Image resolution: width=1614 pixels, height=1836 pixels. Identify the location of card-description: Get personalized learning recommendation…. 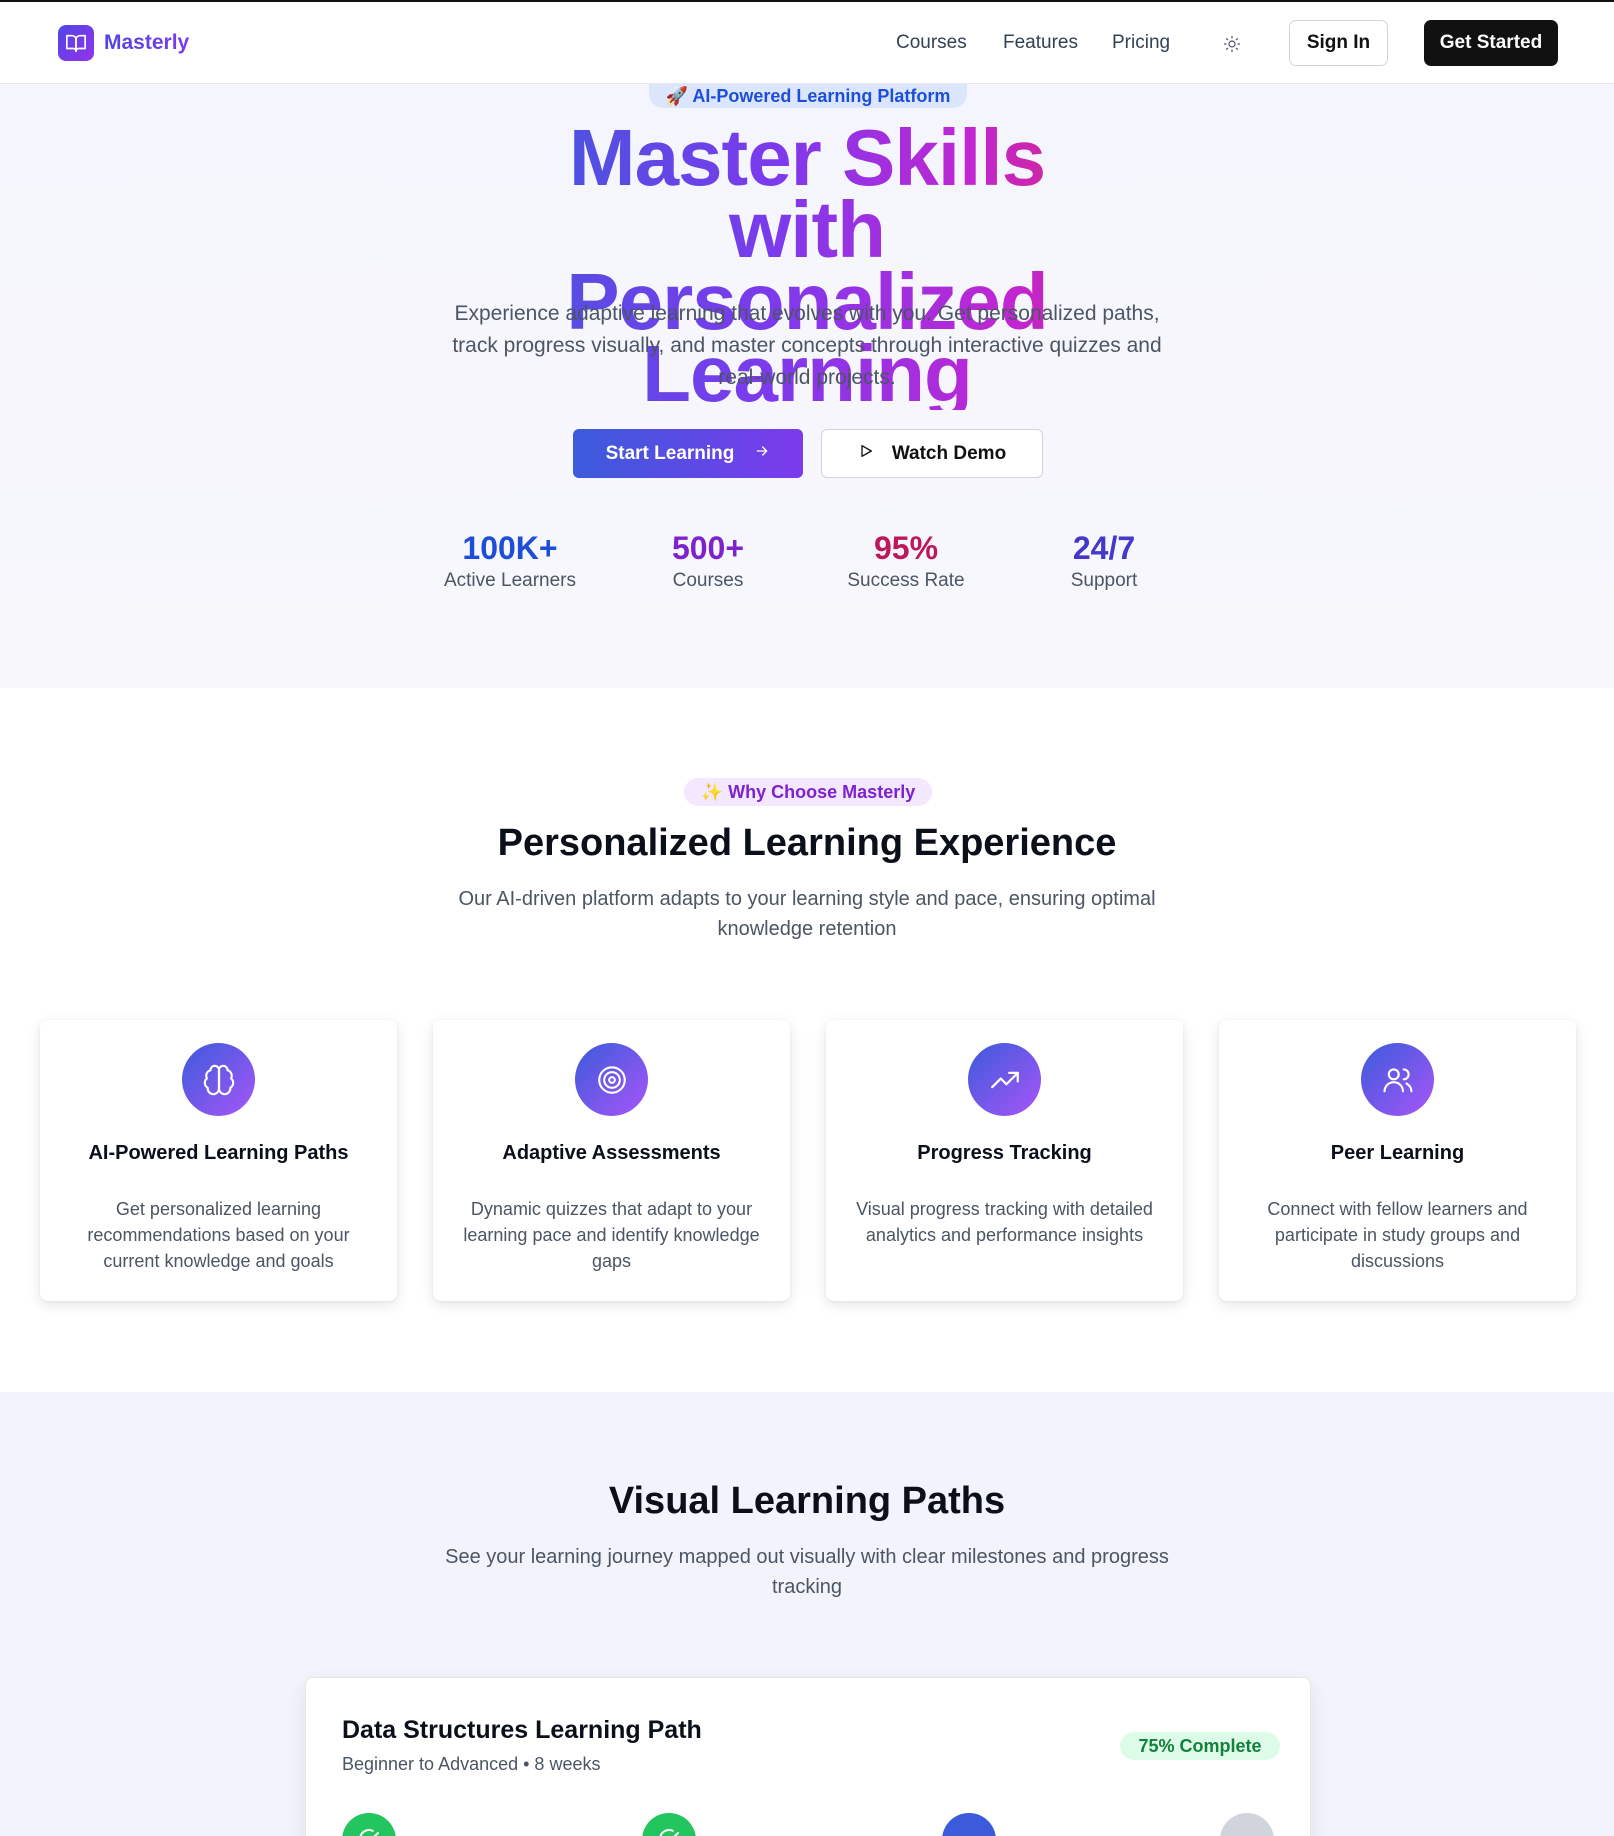
(218, 1235).